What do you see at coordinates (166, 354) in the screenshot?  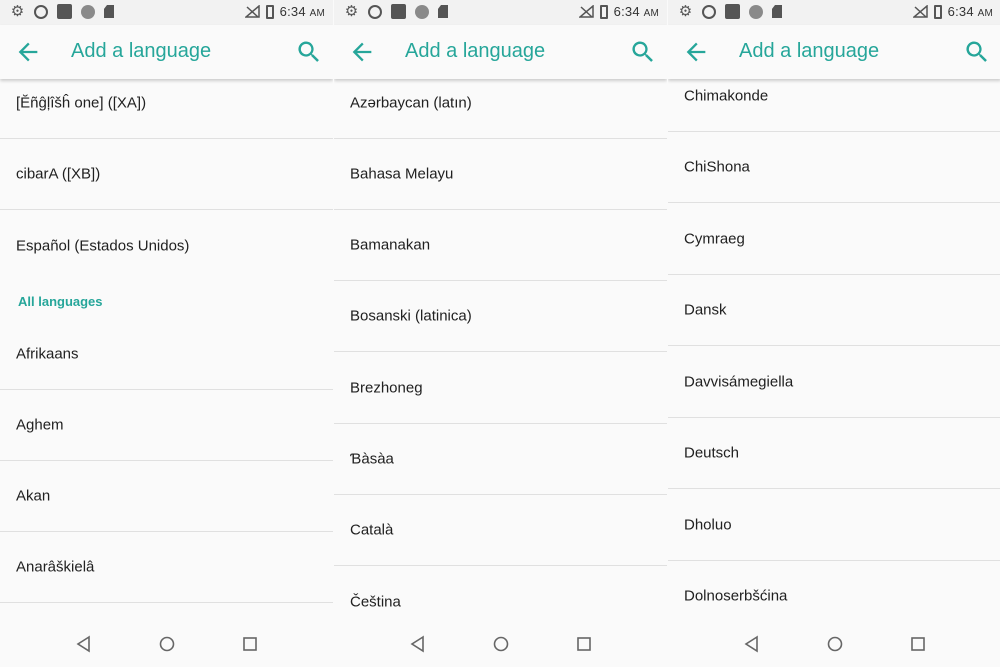 I see `list-item: Afrikaans` at bounding box center [166, 354].